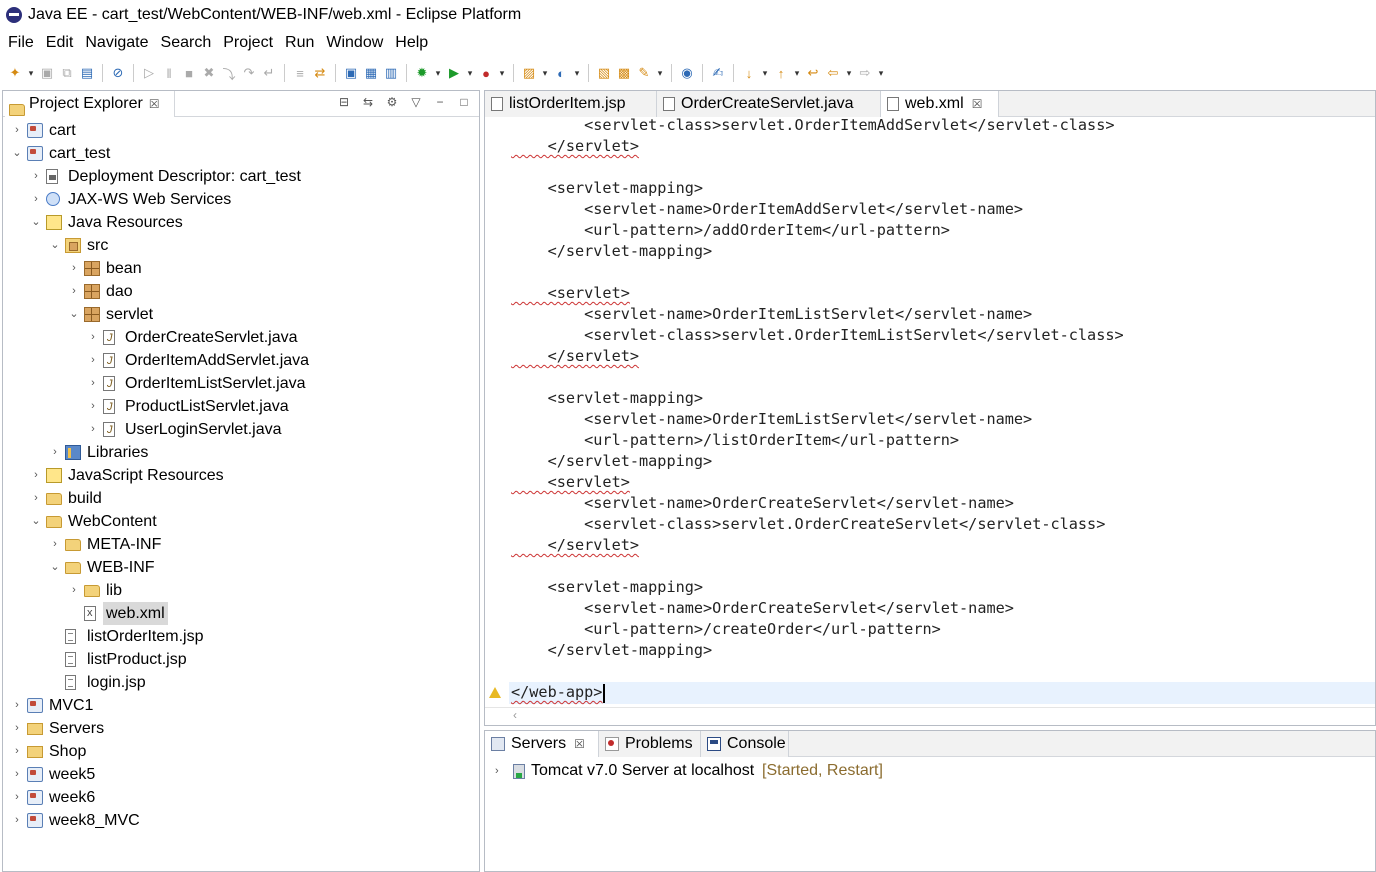  Describe the element at coordinates (497, 771) in the screenshot. I see `expand-icon: ›` at that location.